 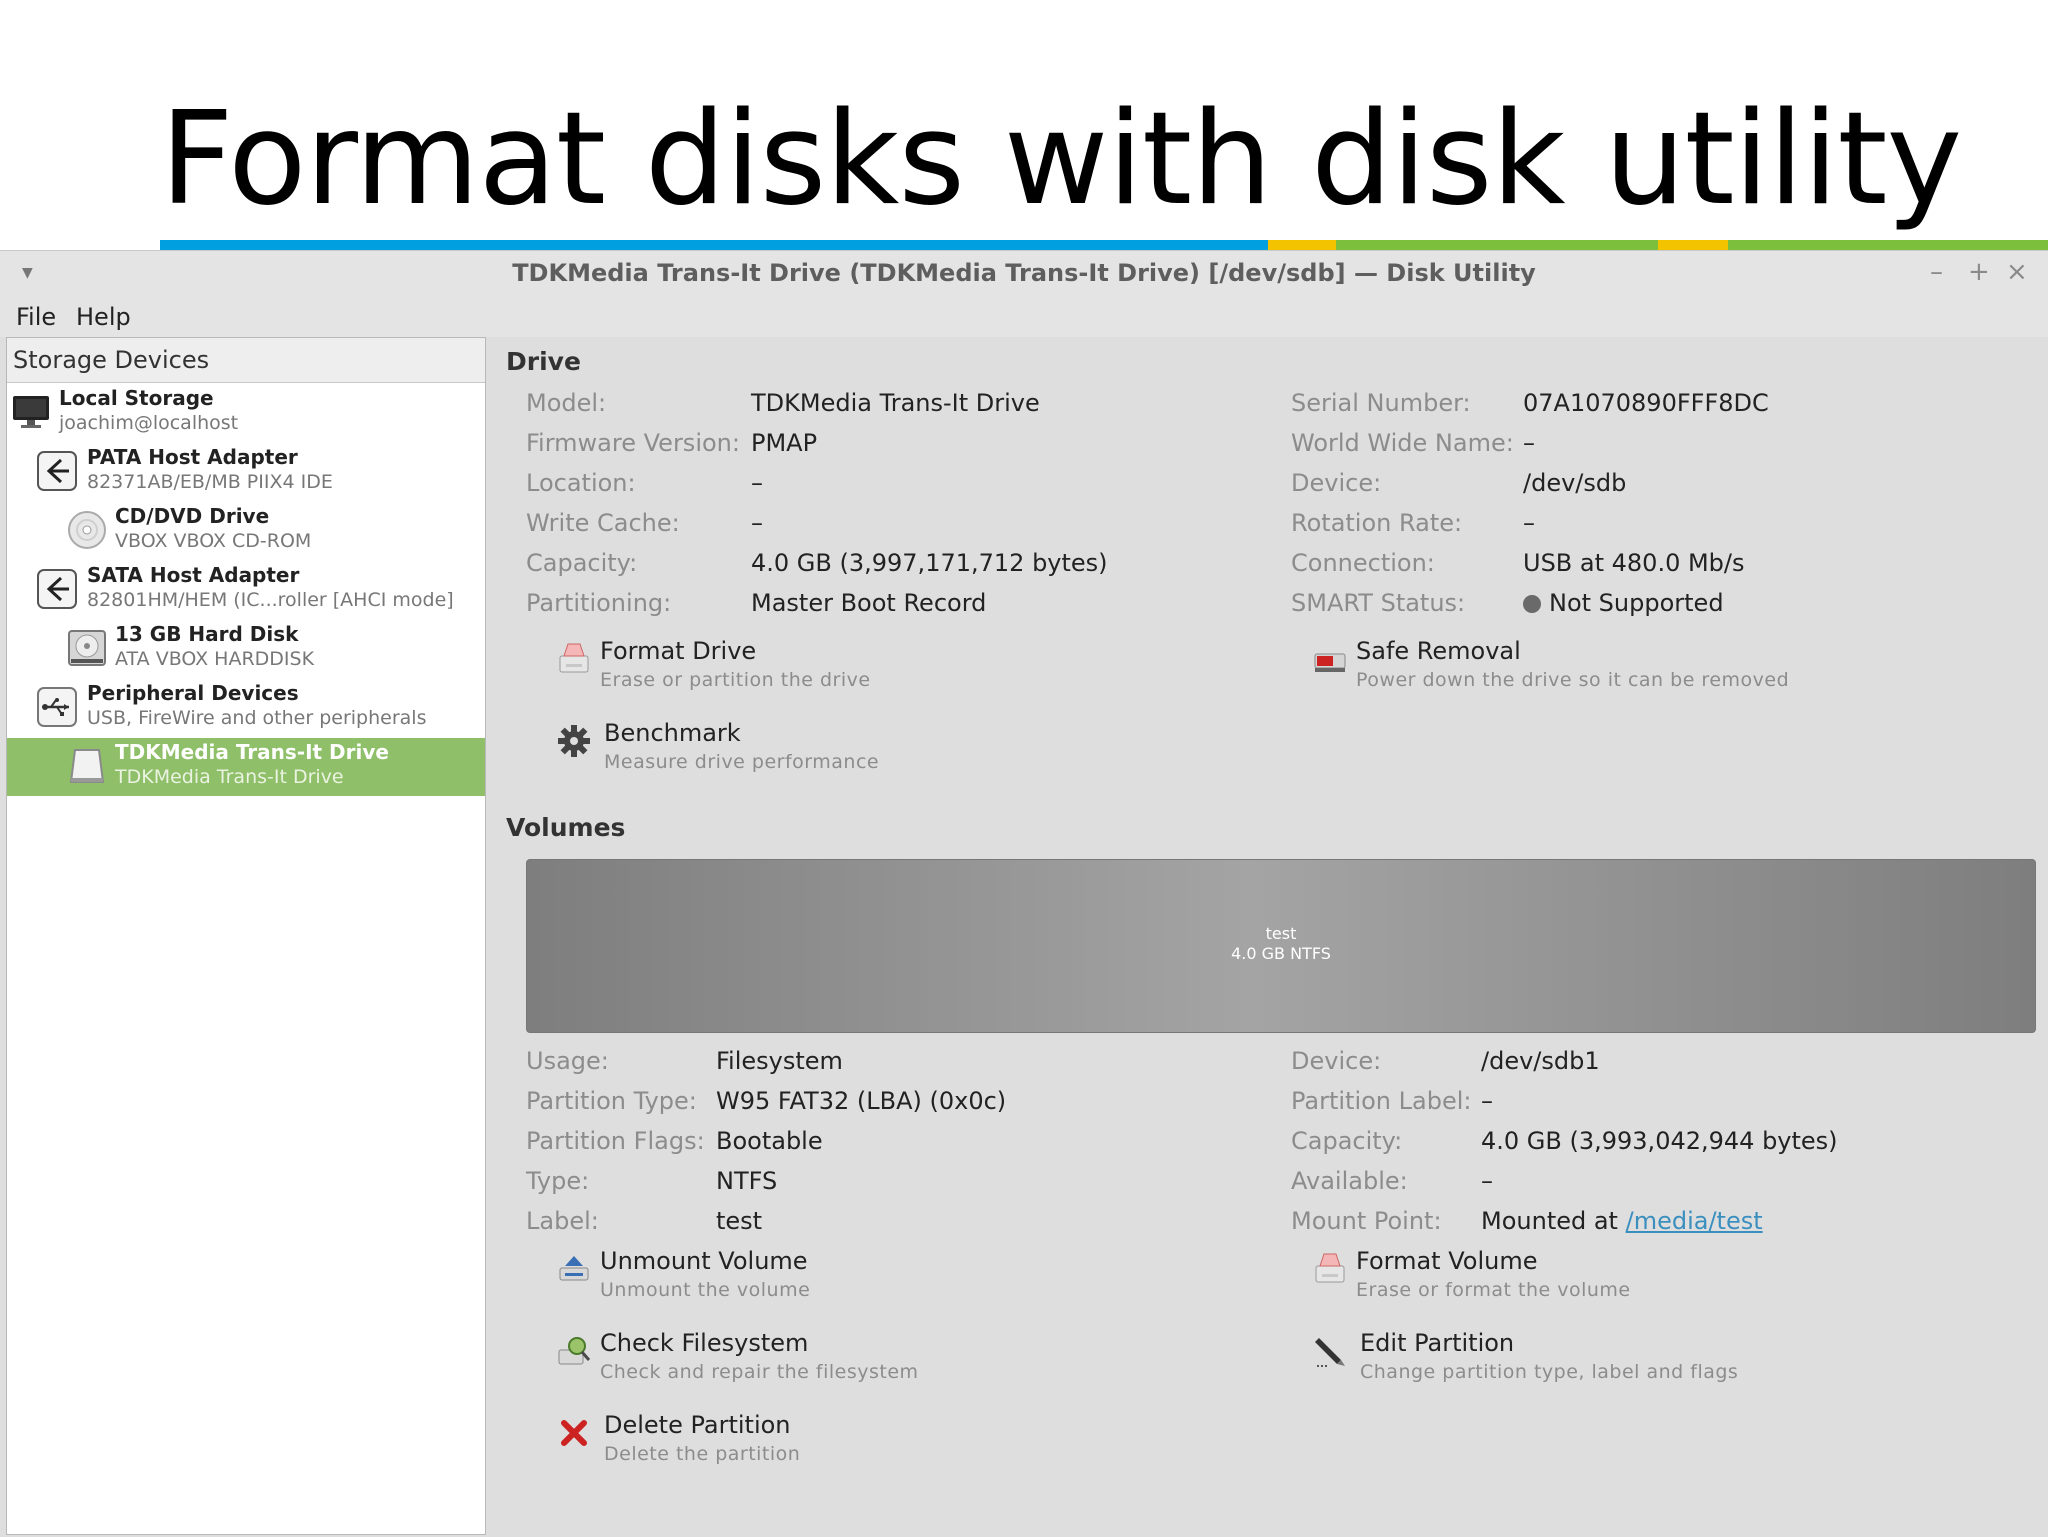 What do you see at coordinates (1347, 1141) in the screenshot?
I see `volume-label-capacity: Capacity:` at bounding box center [1347, 1141].